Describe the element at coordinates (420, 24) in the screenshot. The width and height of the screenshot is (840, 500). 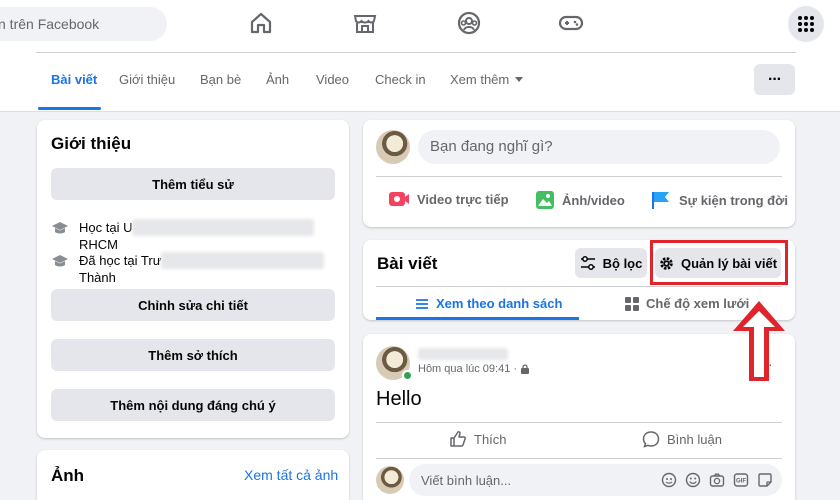
I see `top-navigation-bar: n trên Facebook` at that location.